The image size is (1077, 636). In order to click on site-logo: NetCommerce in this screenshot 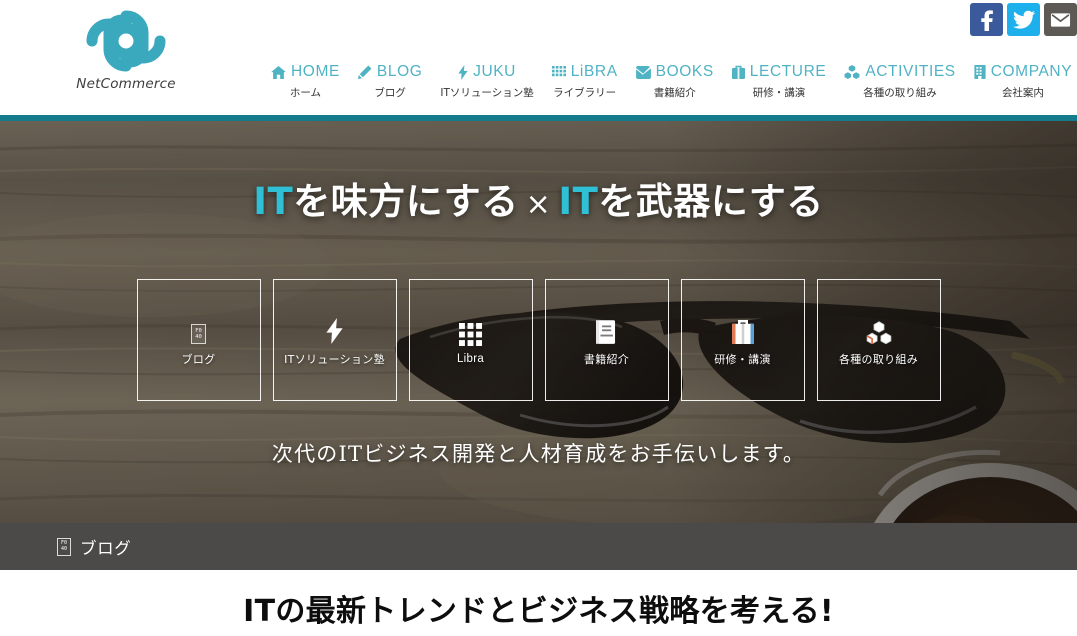, I will do `click(126, 54)`.